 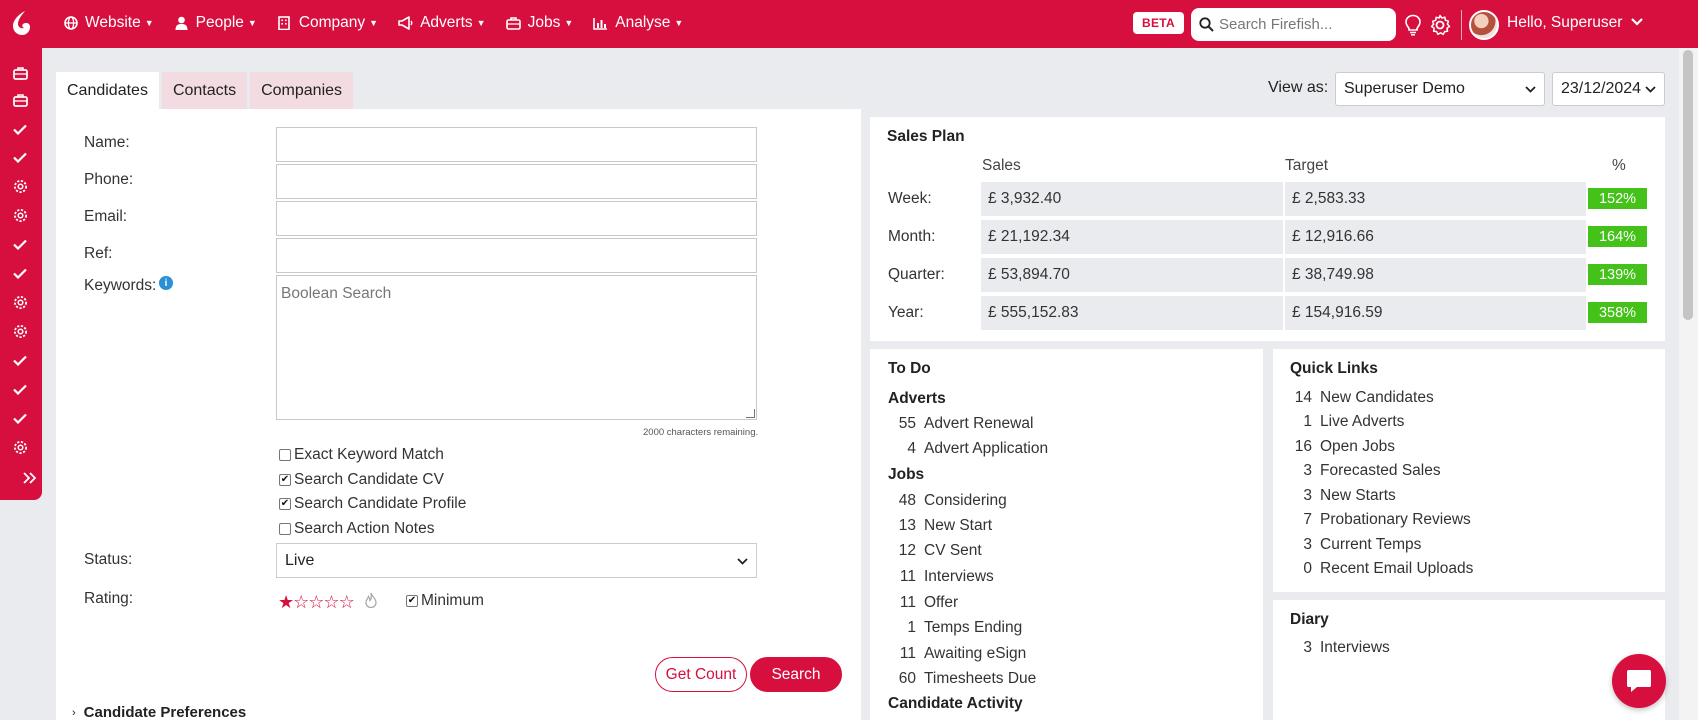 I want to click on todo-item: 1 Temps Ending, so click(x=955, y=628).